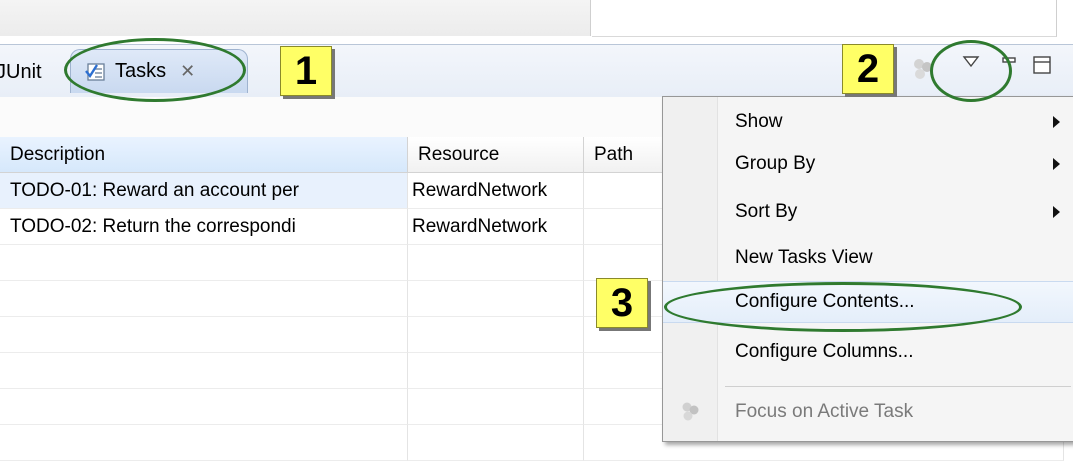 The width and height of the screenshot is (1073, 461). What do you see at coordinates (971, 64) in the screenshot?
I see `view-menu-triangle-icon` at bounding box center [971, 64].